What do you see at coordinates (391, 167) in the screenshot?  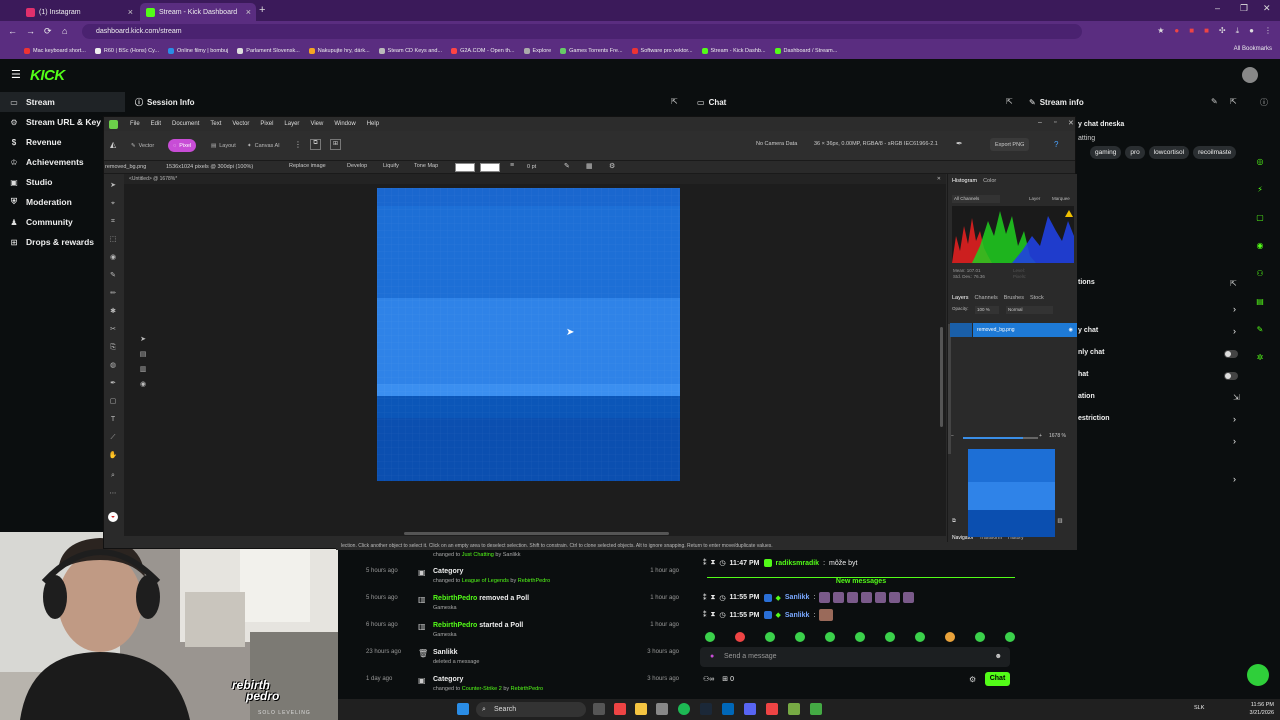 I see `liquify-button: Liquify` at bounding box center [391, 167].